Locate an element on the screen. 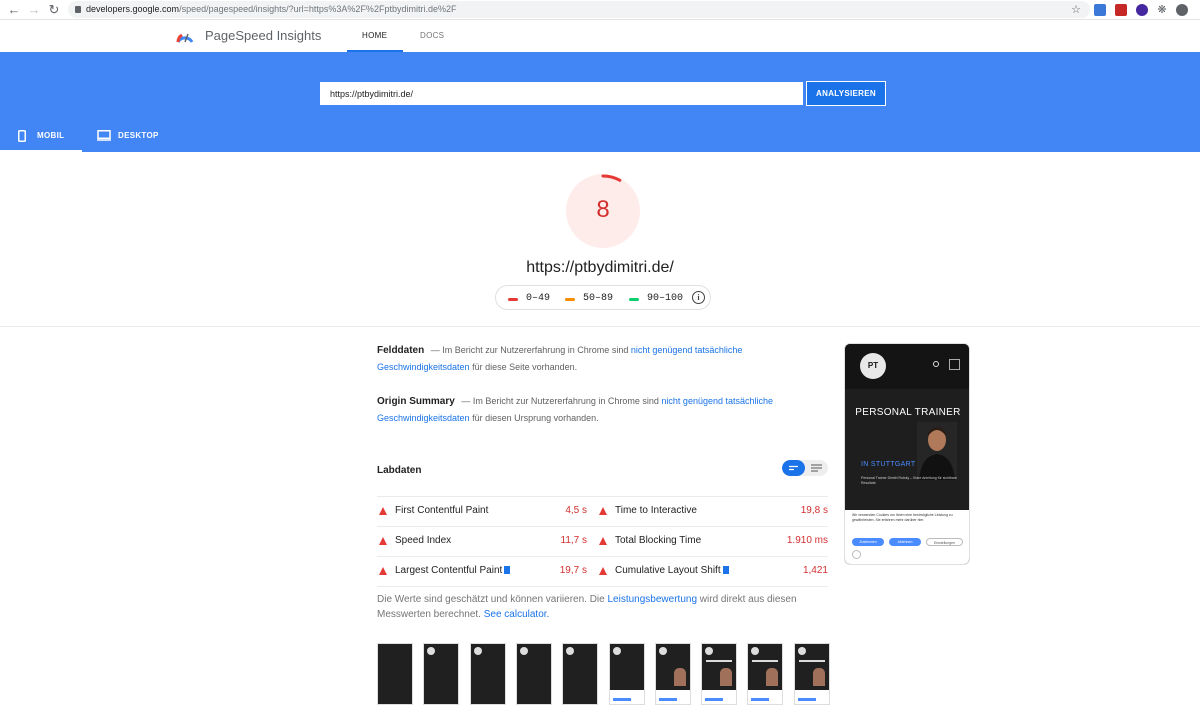  performance-score: 8 is located at coordinates (603, 209).